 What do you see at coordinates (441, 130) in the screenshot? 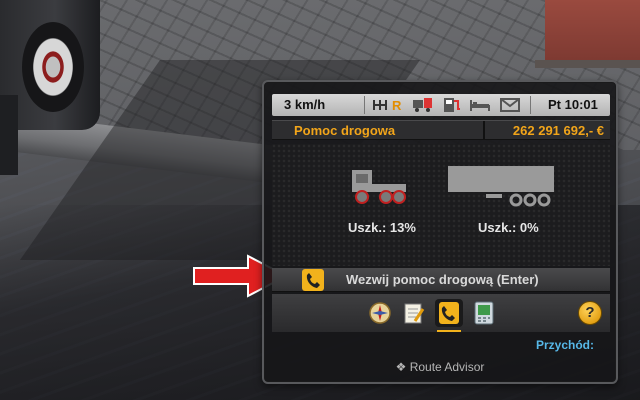
I see `panel-header: Pomoc drogowa 262 291 692,- €` at bounding box center [441, 130].